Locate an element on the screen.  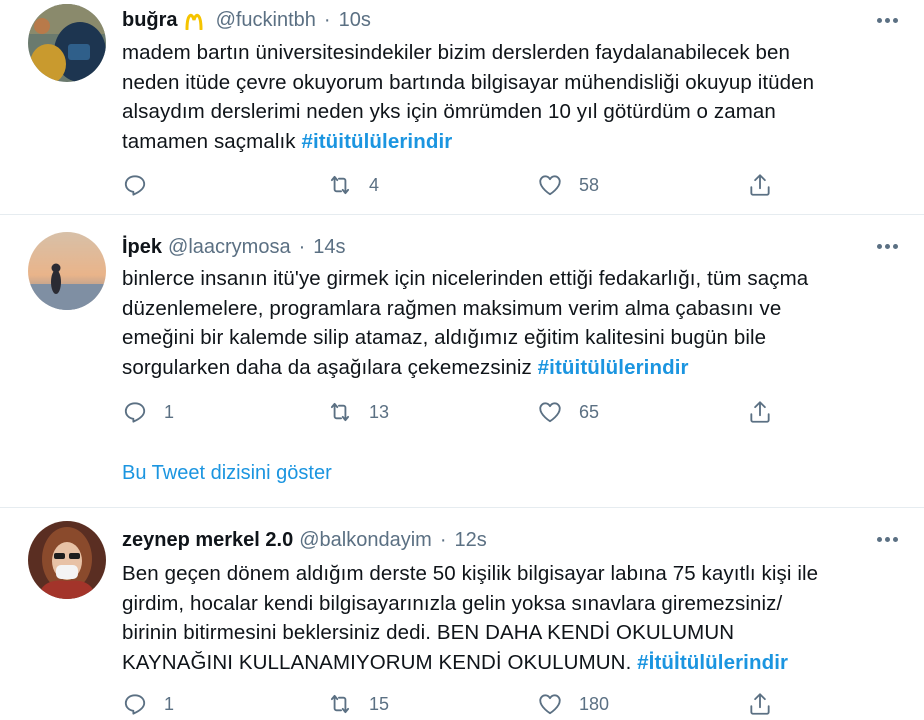
show-thread-link: Bu Tweet dizisini göster is located at coordinates (227, 473).